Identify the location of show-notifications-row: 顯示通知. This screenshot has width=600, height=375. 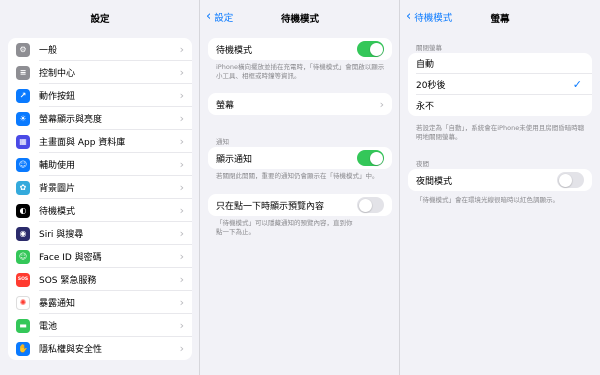
(300, 158).